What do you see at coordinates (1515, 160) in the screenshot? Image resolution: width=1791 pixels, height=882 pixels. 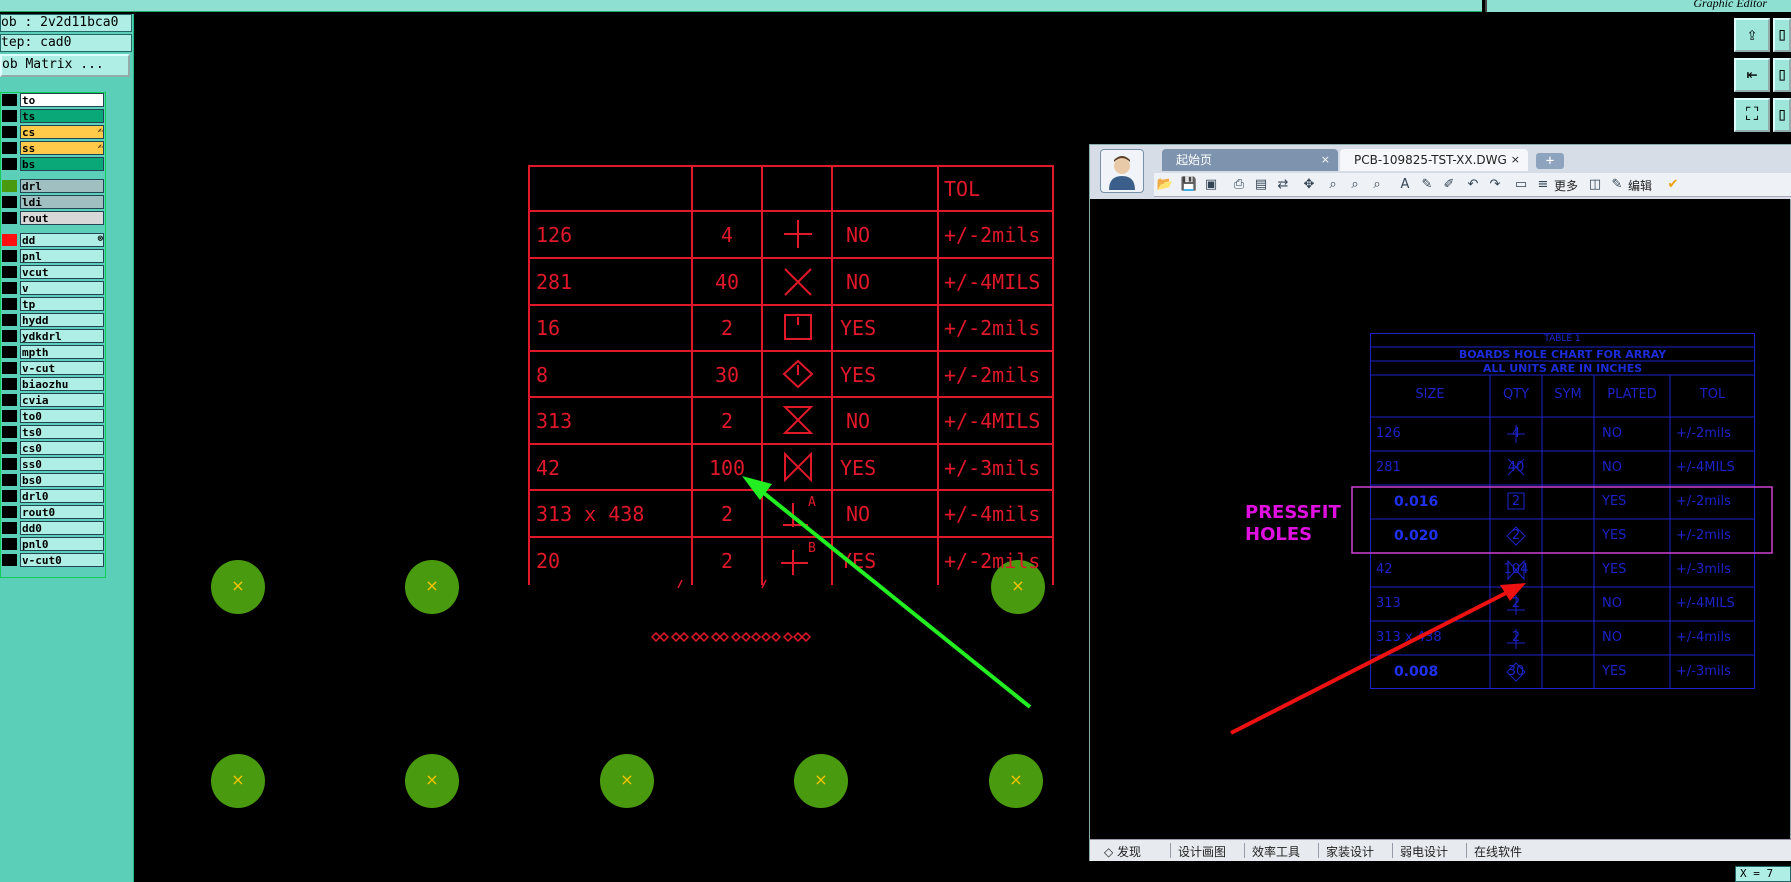 I see `close-icon: ×` at bounding box center [1515, 160].